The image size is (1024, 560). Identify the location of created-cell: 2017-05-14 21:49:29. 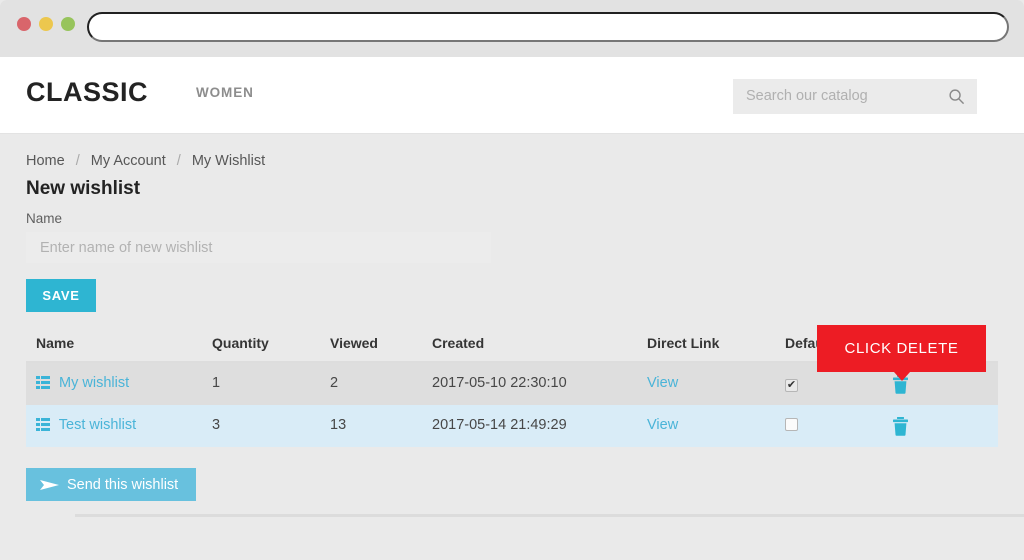
(499, 425).